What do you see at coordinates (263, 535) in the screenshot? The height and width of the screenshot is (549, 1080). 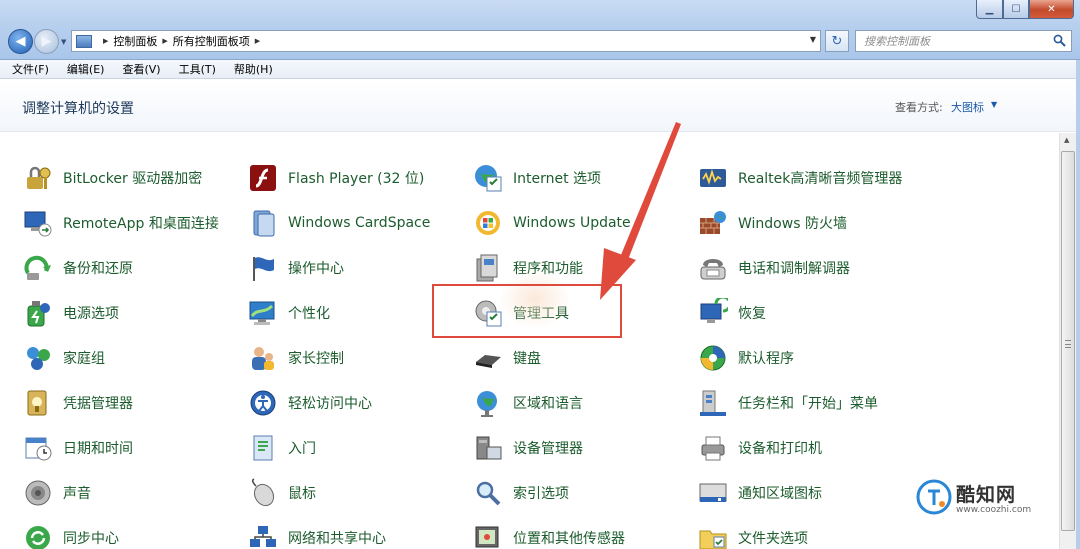 I see `network-sharing-icon` at bounding box center [263, 535].